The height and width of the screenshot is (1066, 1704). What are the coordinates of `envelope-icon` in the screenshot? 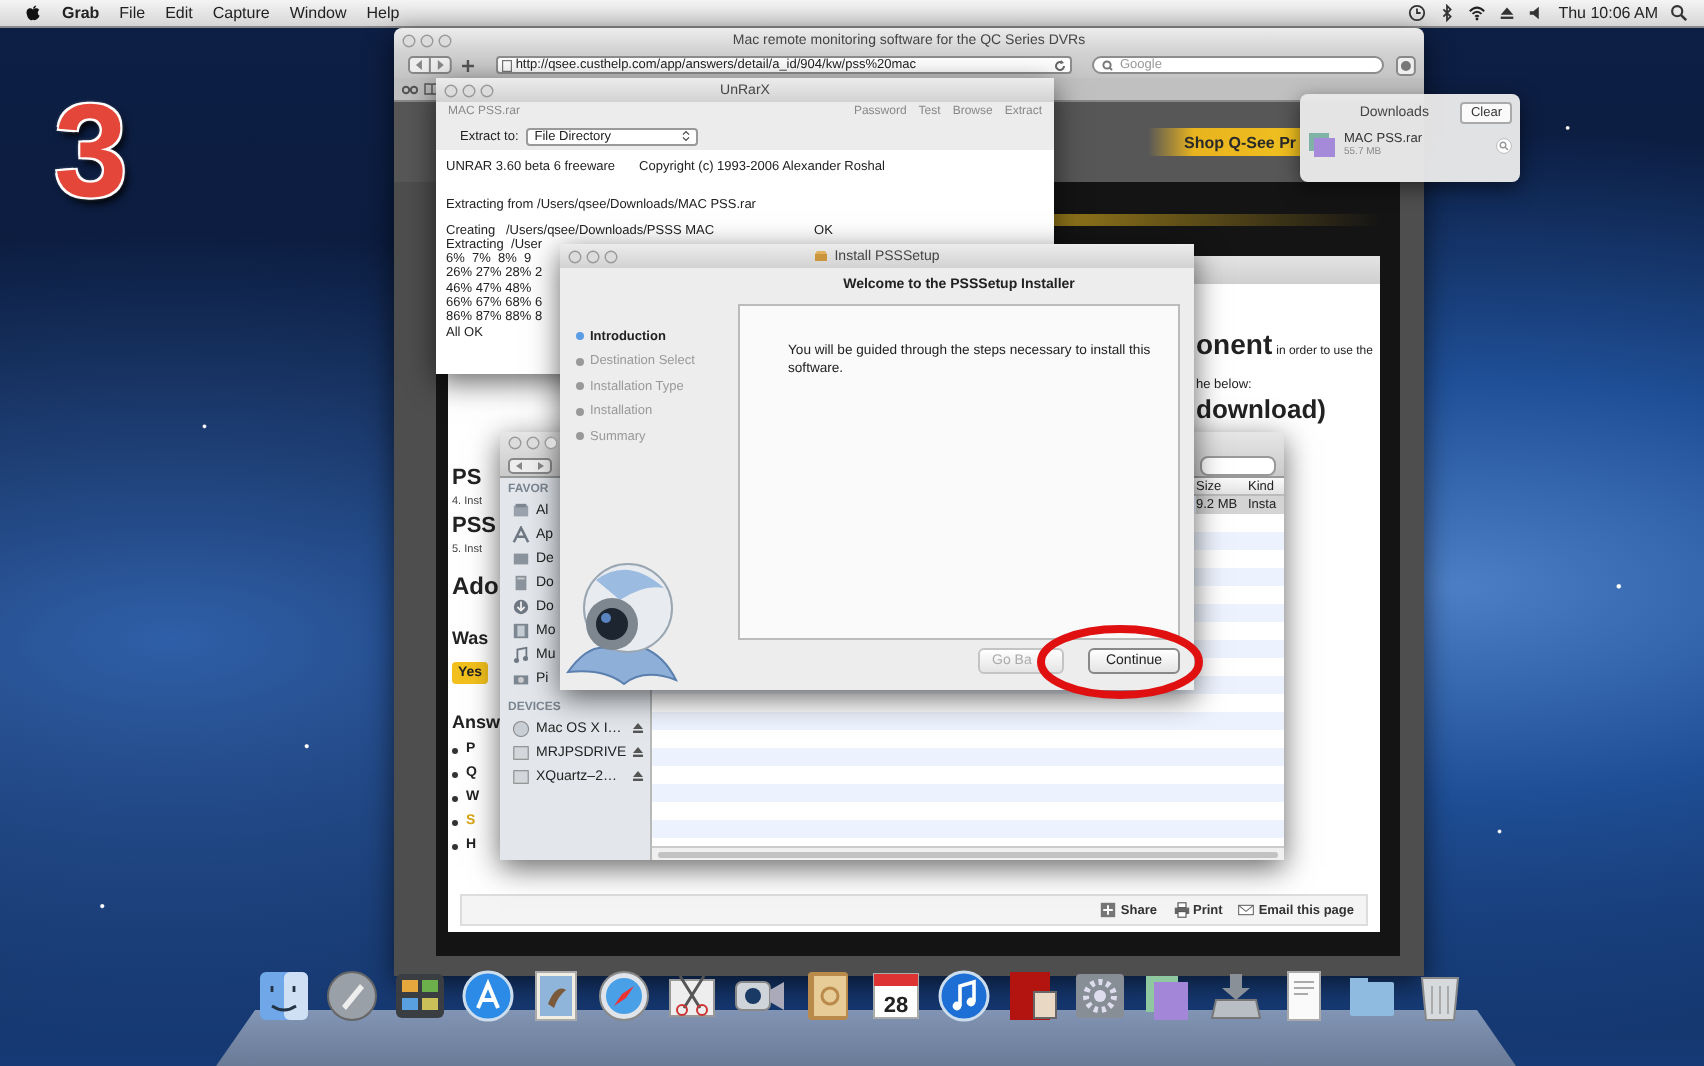 It's located at (1246, 910).